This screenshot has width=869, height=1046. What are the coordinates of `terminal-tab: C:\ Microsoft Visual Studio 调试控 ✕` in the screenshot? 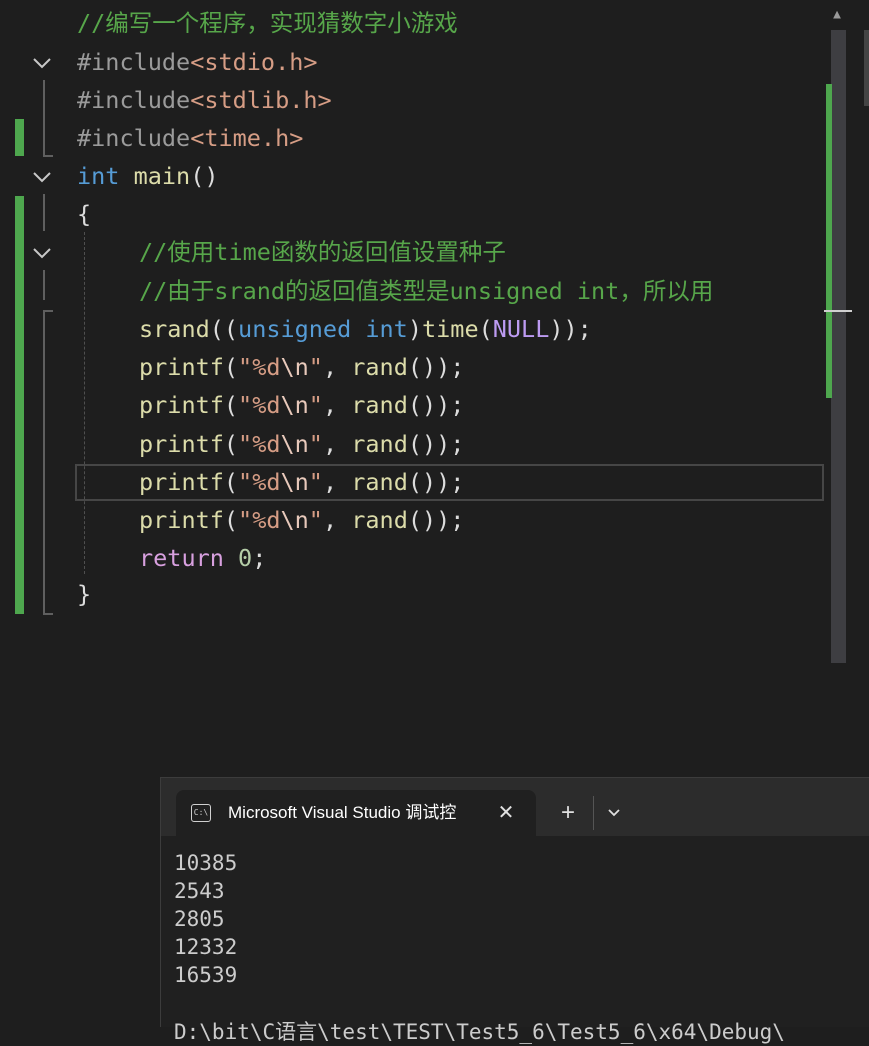 It's located at (356, 813).